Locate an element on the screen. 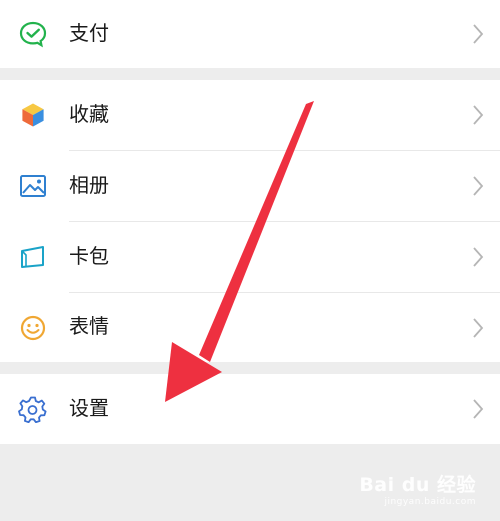  menu-item-album: 相册 is located at coordinates (250, 186).